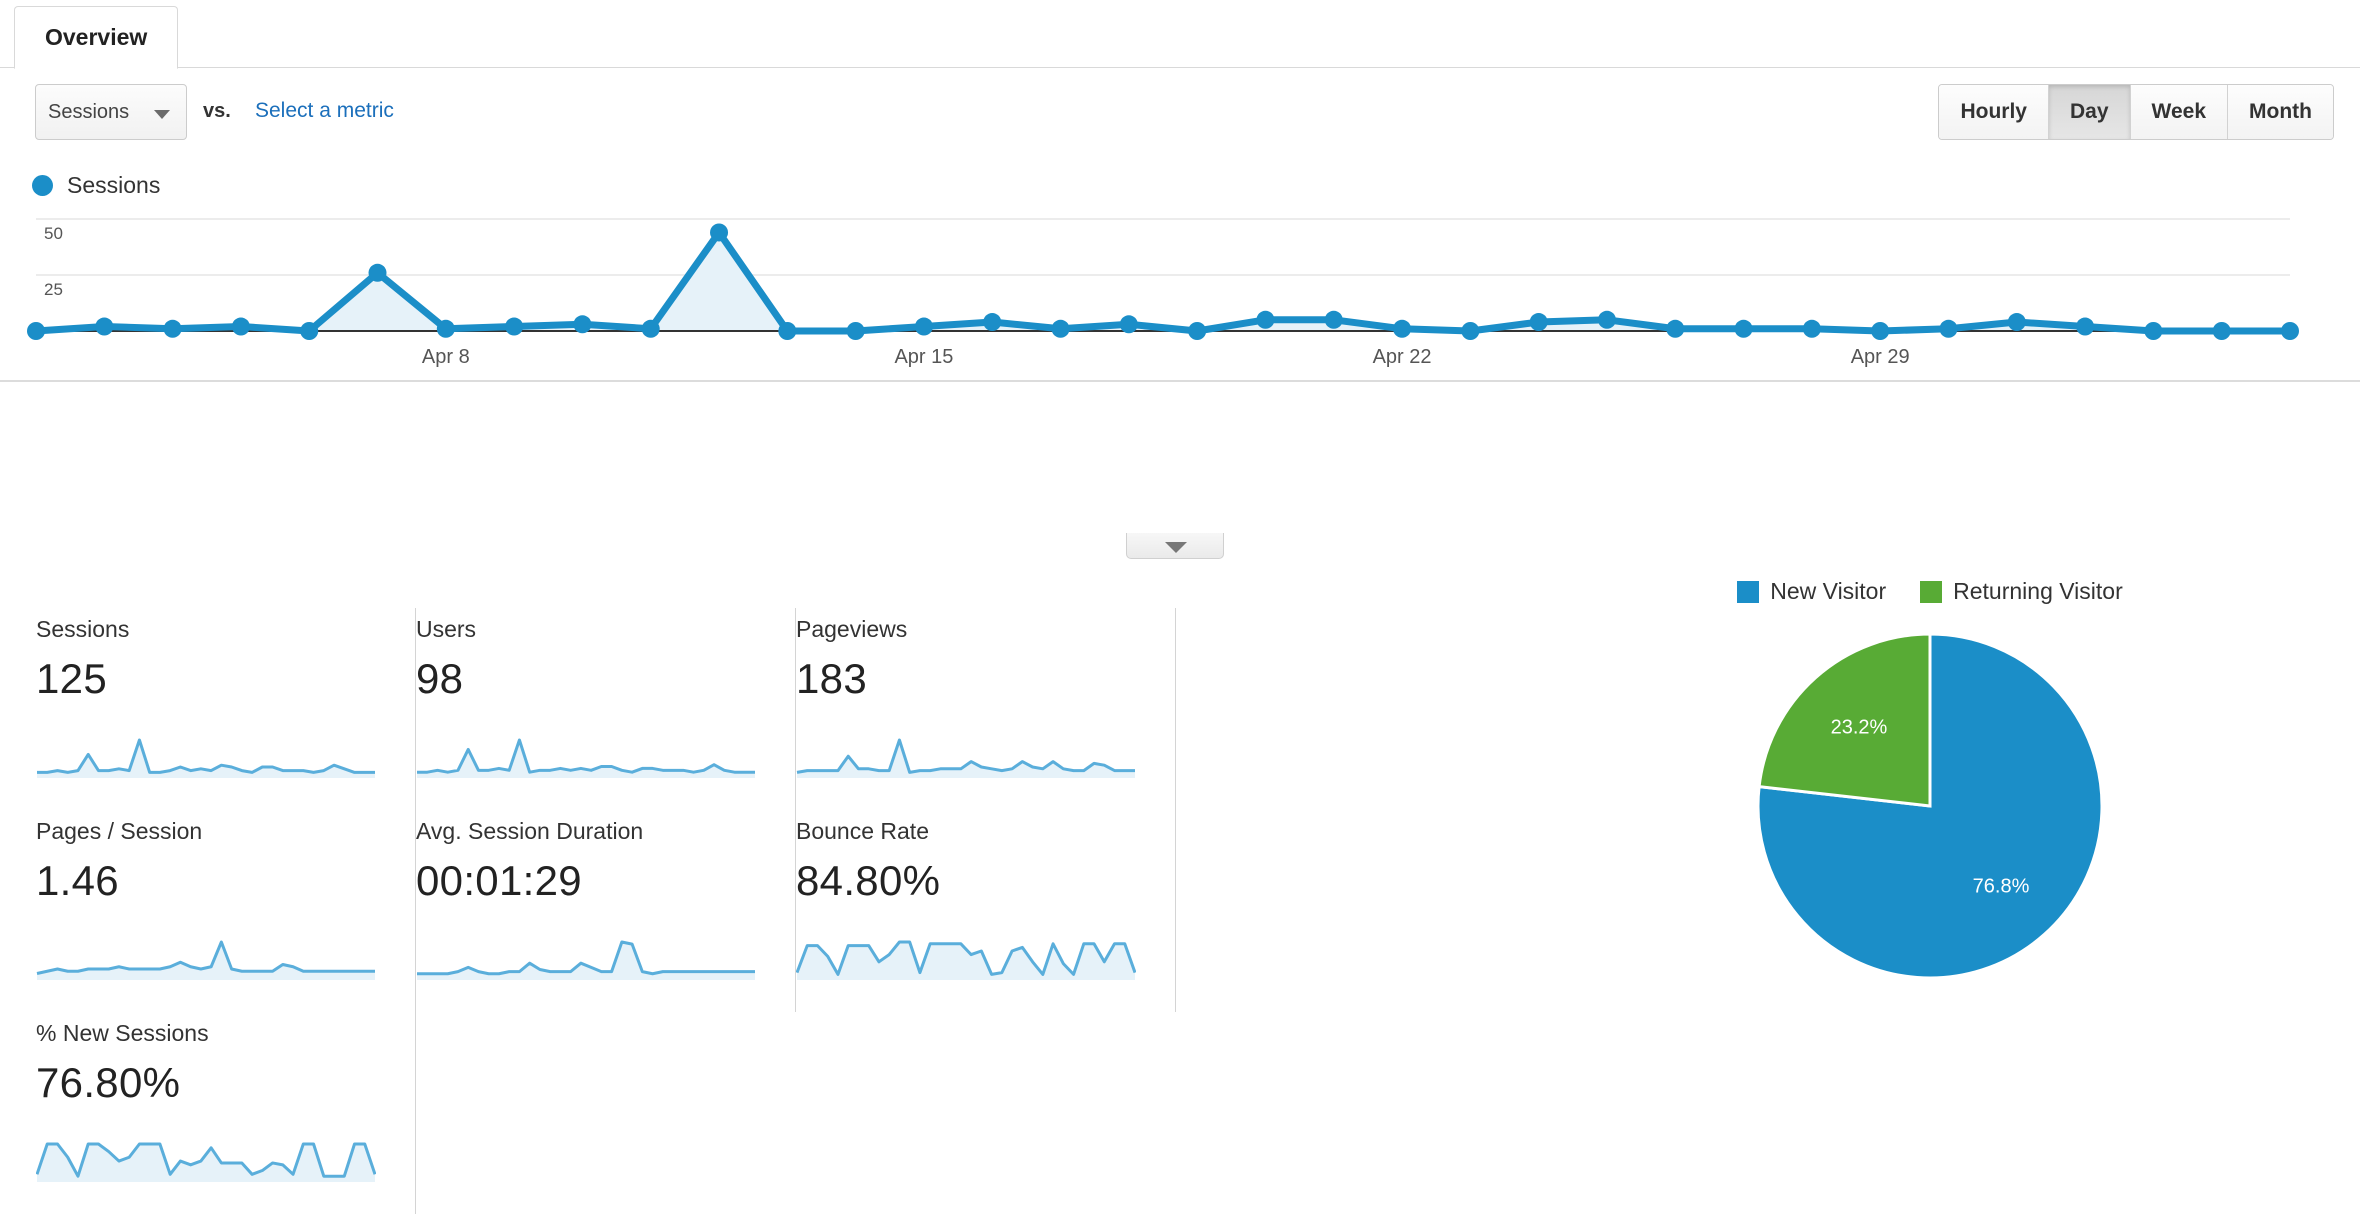 This screenshot has height=1228, width=2360. I want to click on metric-card-row: Sessions 125 Users 98 Pageviews 183, so click(616, 709).